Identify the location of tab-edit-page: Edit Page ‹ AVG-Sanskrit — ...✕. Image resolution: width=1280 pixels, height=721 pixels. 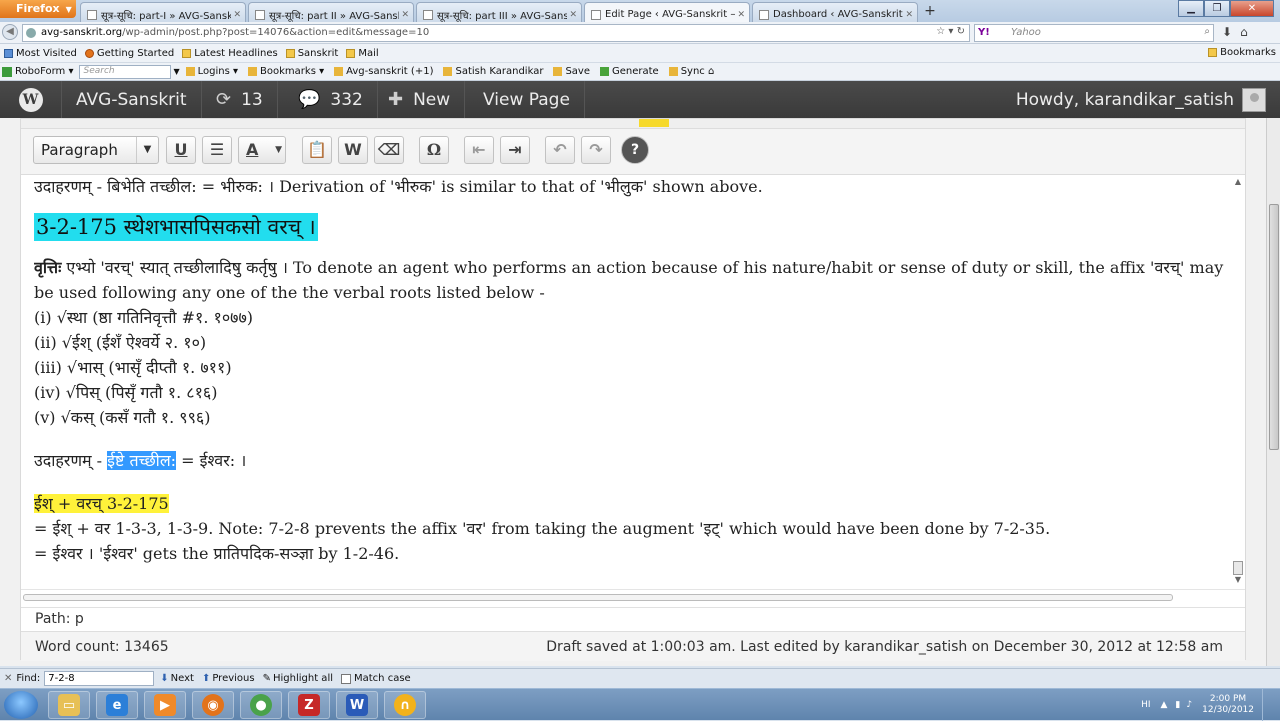
(667, 12).